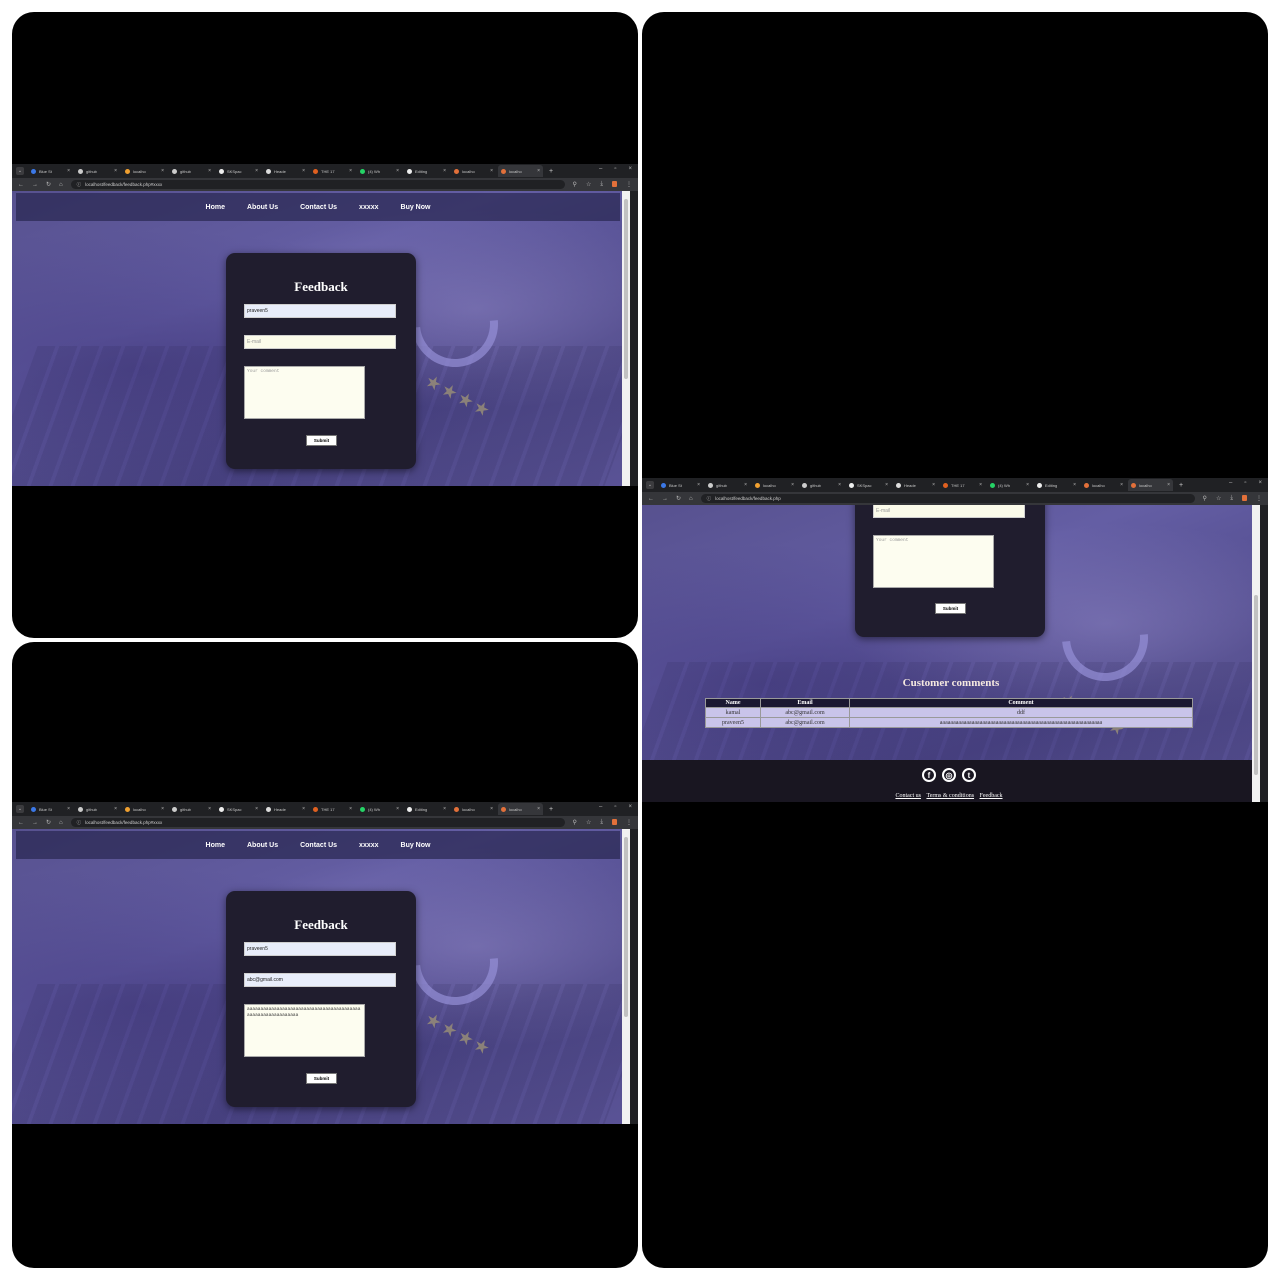 This screenshot has height=1280, width=1280. What do you see at coordinates (50, 809) in the screenshot?
I see `browser-tab: Blue St ×` at bounding box center [50, 809].